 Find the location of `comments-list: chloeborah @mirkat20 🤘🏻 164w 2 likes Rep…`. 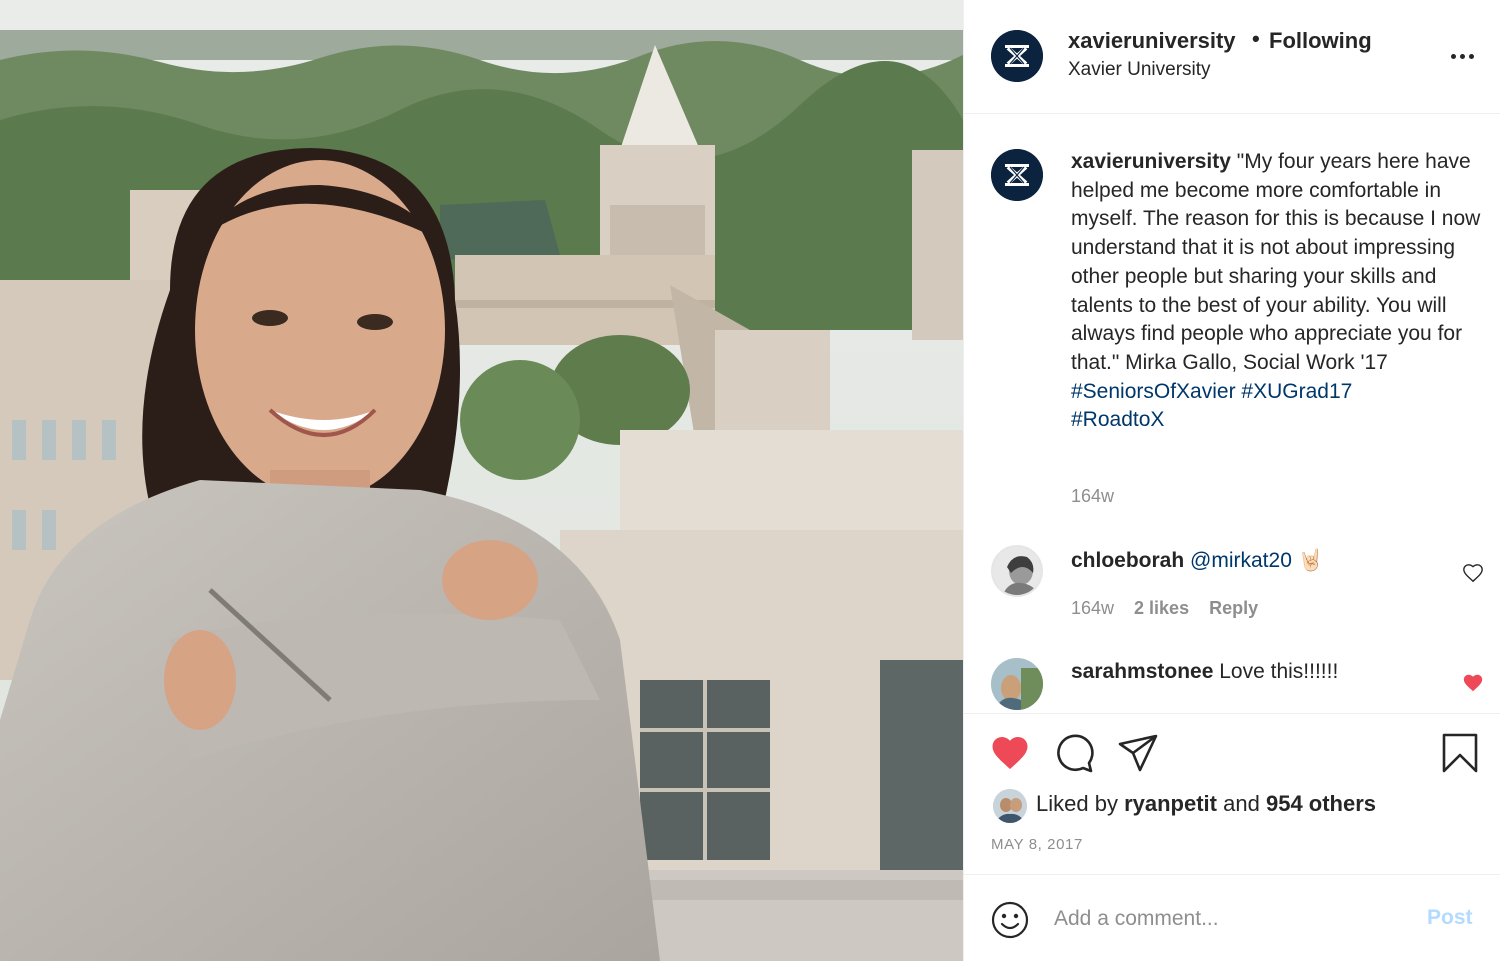

comments-list: chloeborah @mirkat20 🤘🏻 164w 2 likes Rep… is located at coordinates (1232, 626).